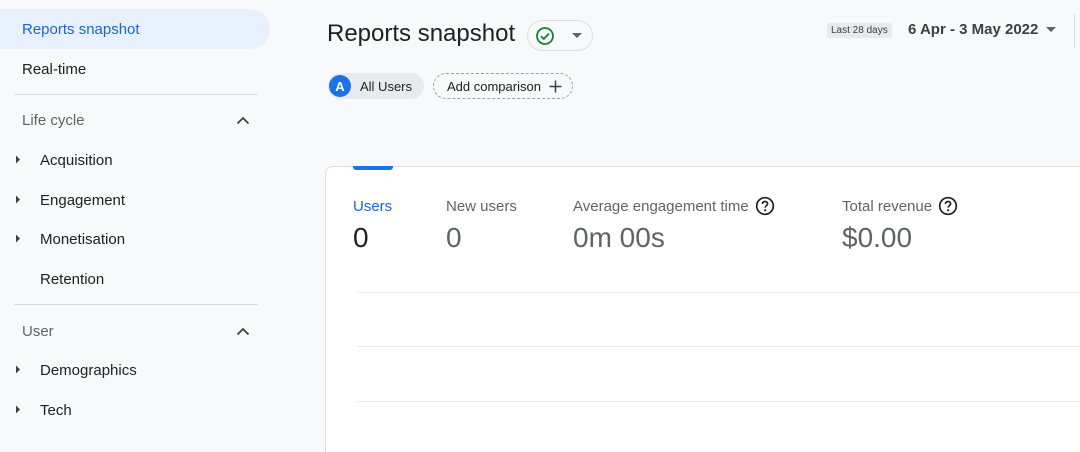 This screenshot has width=1080, height=452. What do you see at coordinates (135, 69) in the screenshot?
I see `sidebar-item-realtime: Real-time` at bounding box center [135, 69].